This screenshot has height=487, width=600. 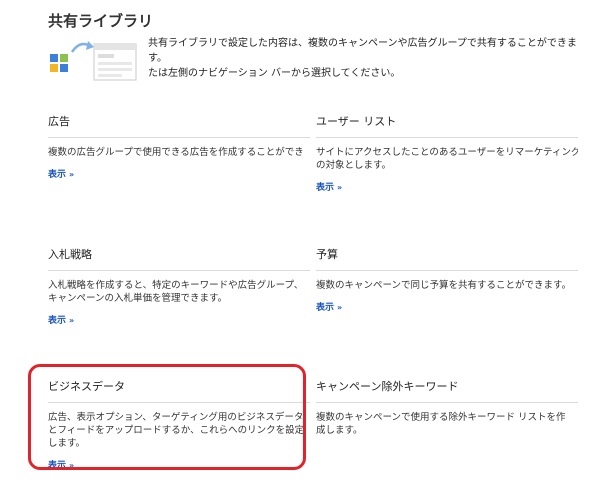 What do you see at coordinates (176, 152) in the screenshot?
I see `card-description-line: 複数の広告グループで使用できる広告を作成することができ` at bounding box center [176, 152].